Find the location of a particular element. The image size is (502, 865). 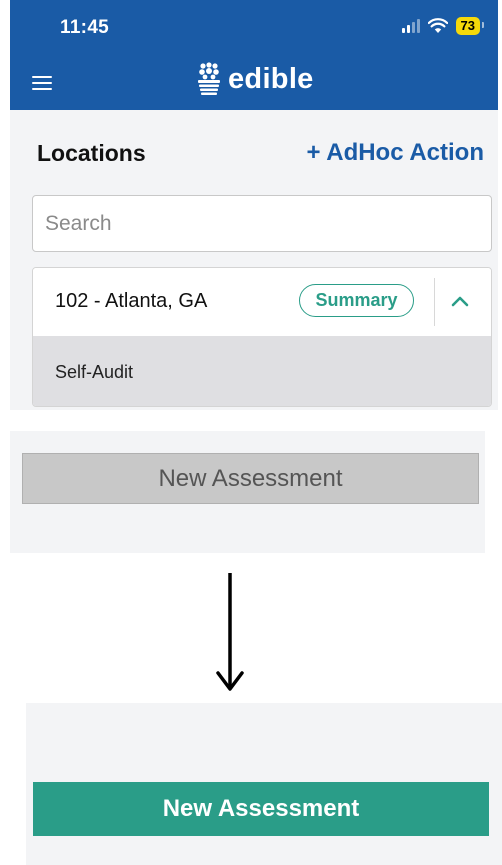

brand-logo: edible is located at coordinates (255, 79).